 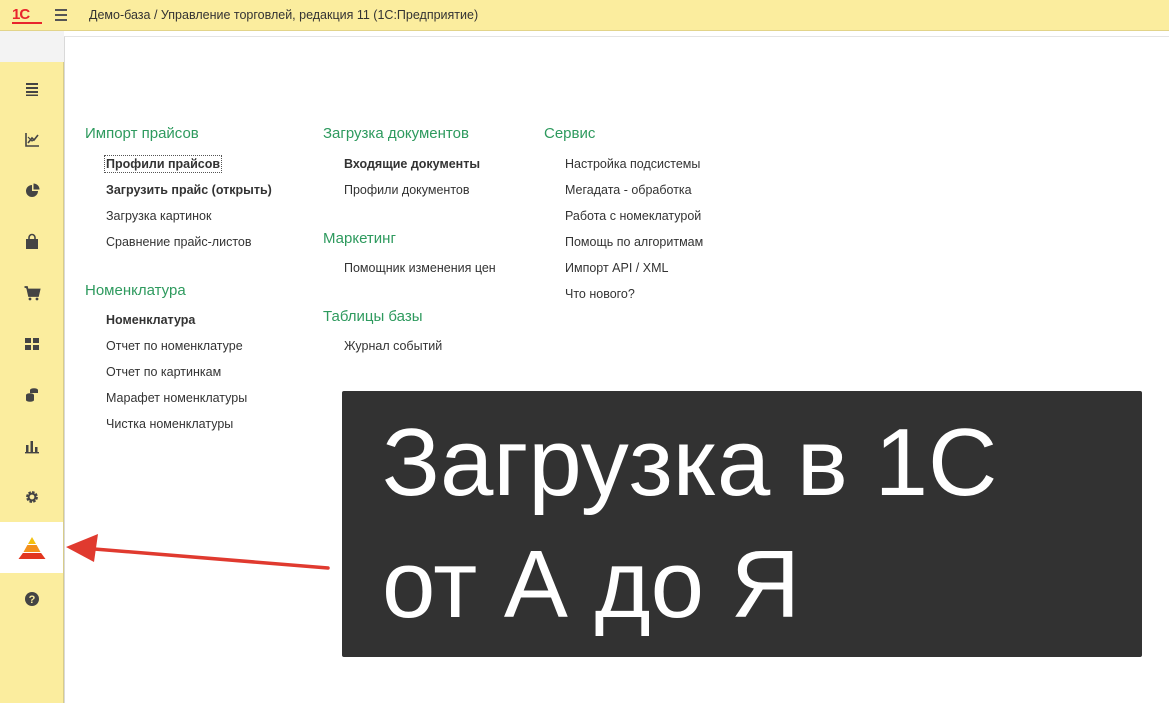 I want to click on app-logo: 1С, so click(x=27, y=15).